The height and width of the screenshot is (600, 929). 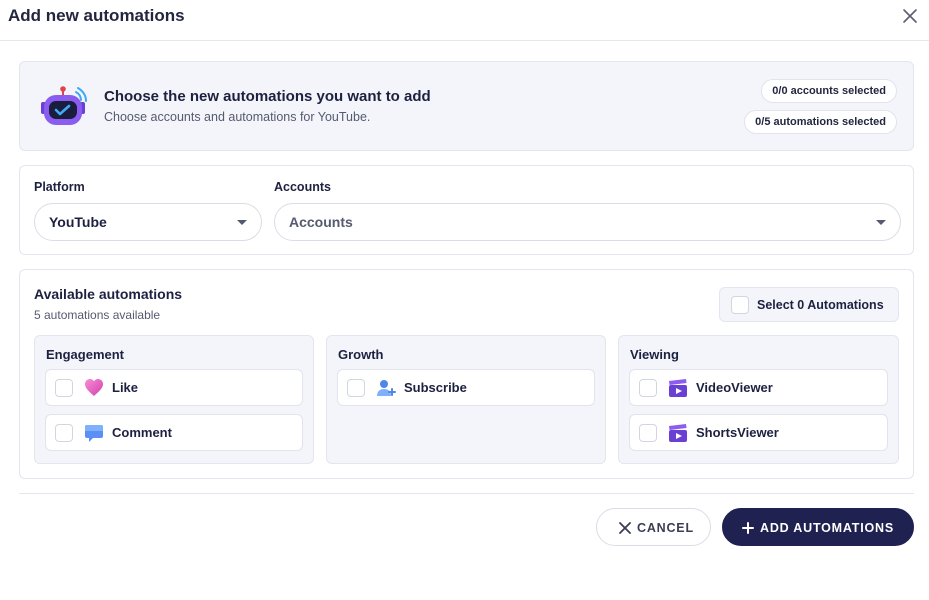 I want to click on accounts-selected-badge: 0/0 accounts selected, so click(x=829, y=91).